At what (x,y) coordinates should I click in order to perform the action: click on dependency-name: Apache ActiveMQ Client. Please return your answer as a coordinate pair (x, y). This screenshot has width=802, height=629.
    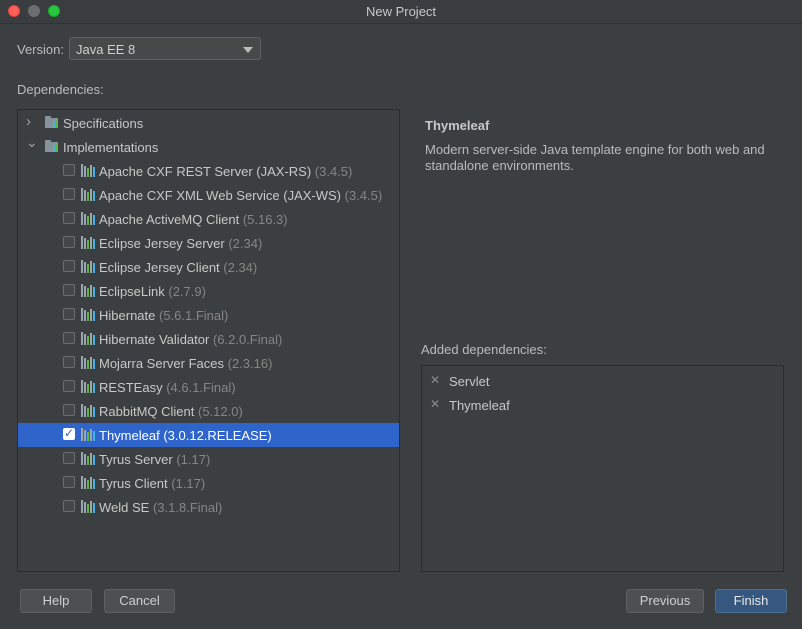
    Looking at the image, I should click on (169, 219).